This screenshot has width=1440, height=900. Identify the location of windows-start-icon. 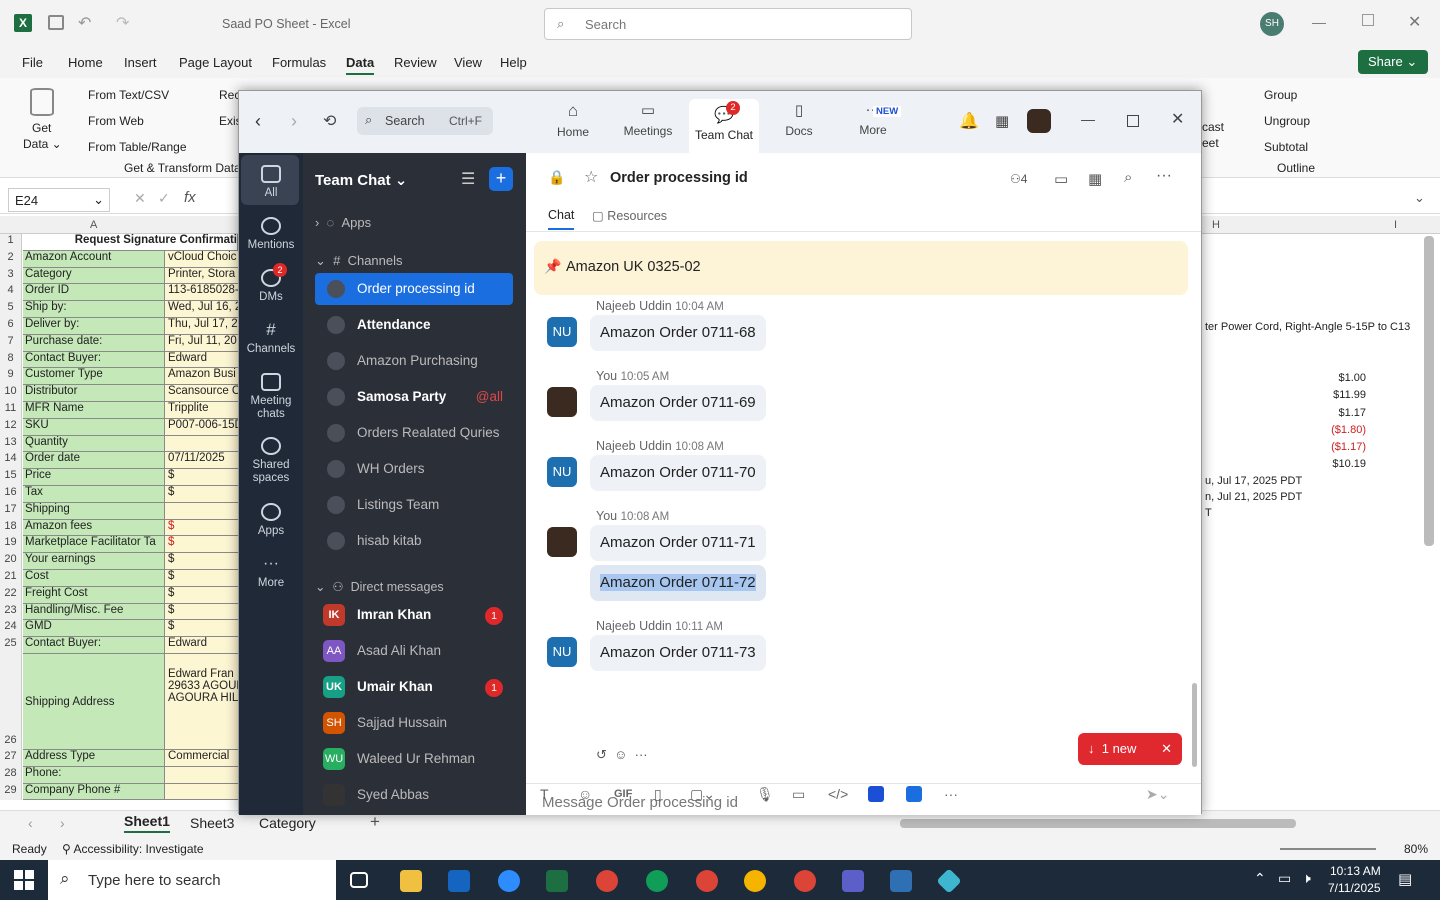
(24, 880).